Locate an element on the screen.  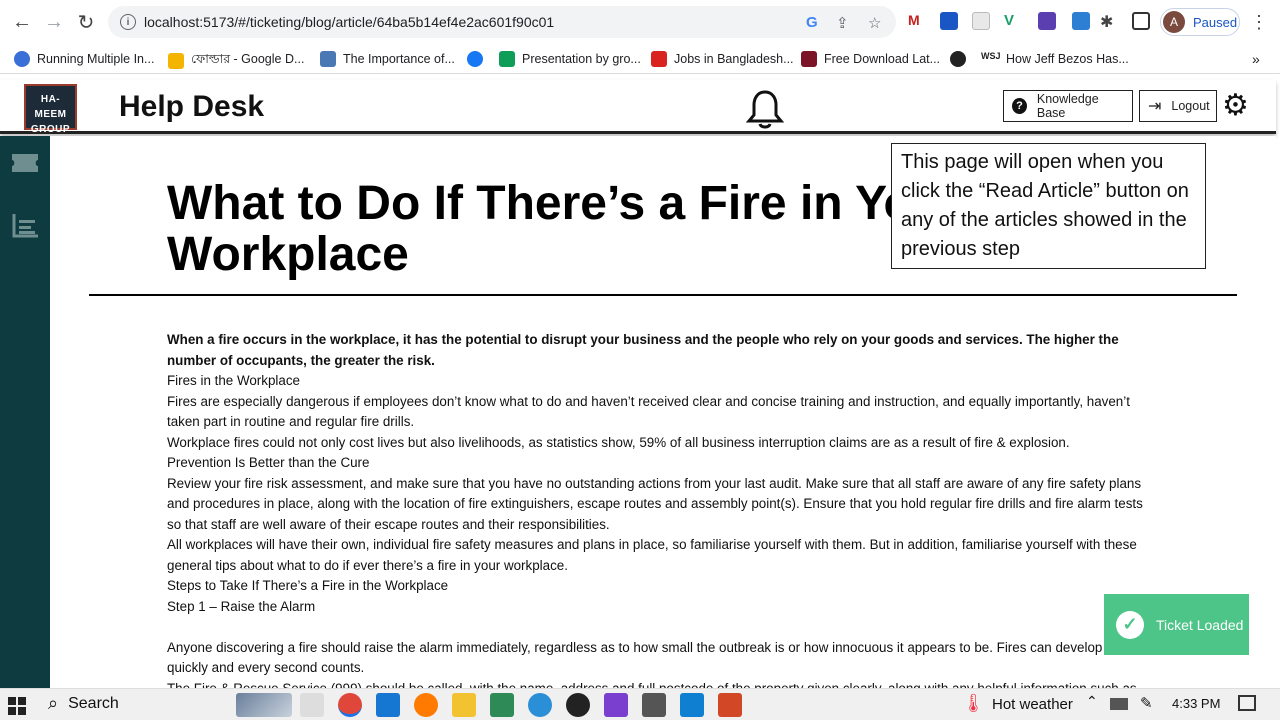
knowledge-base-button: ? Knowledge Base is located at coordinates (1068, 106).